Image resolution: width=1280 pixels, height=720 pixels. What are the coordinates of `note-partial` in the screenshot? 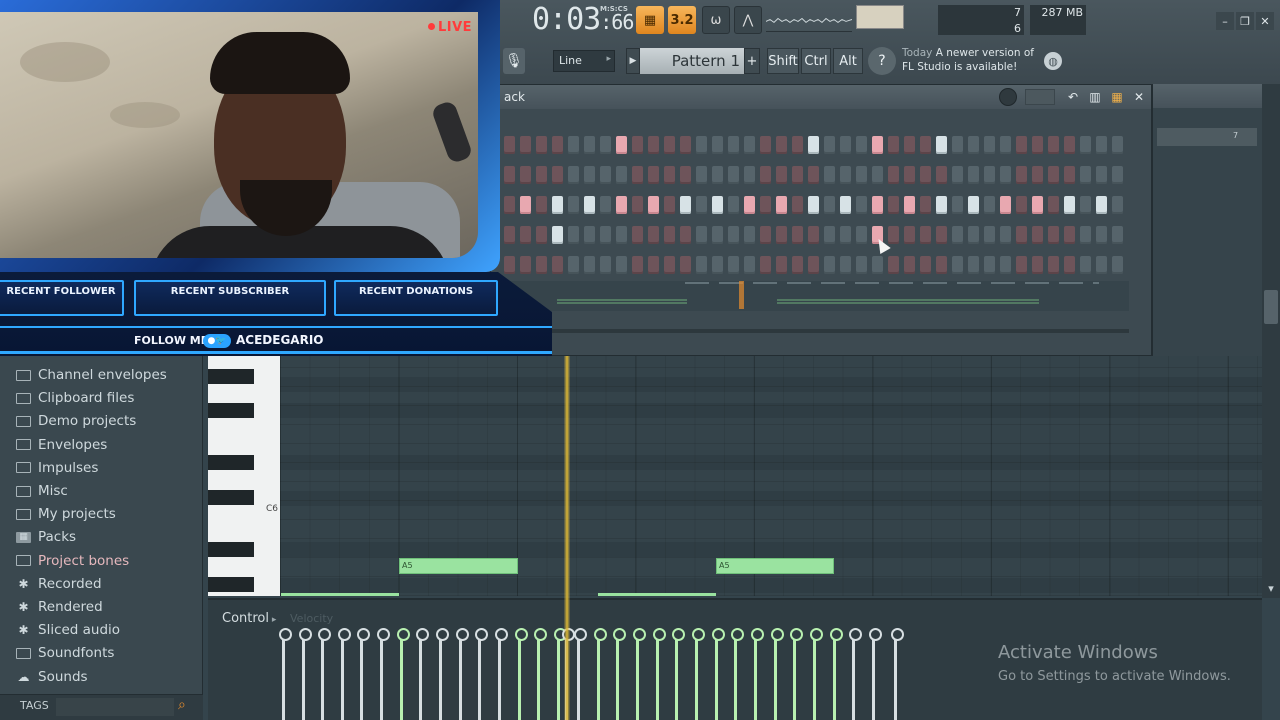 It's located at (340, 594).